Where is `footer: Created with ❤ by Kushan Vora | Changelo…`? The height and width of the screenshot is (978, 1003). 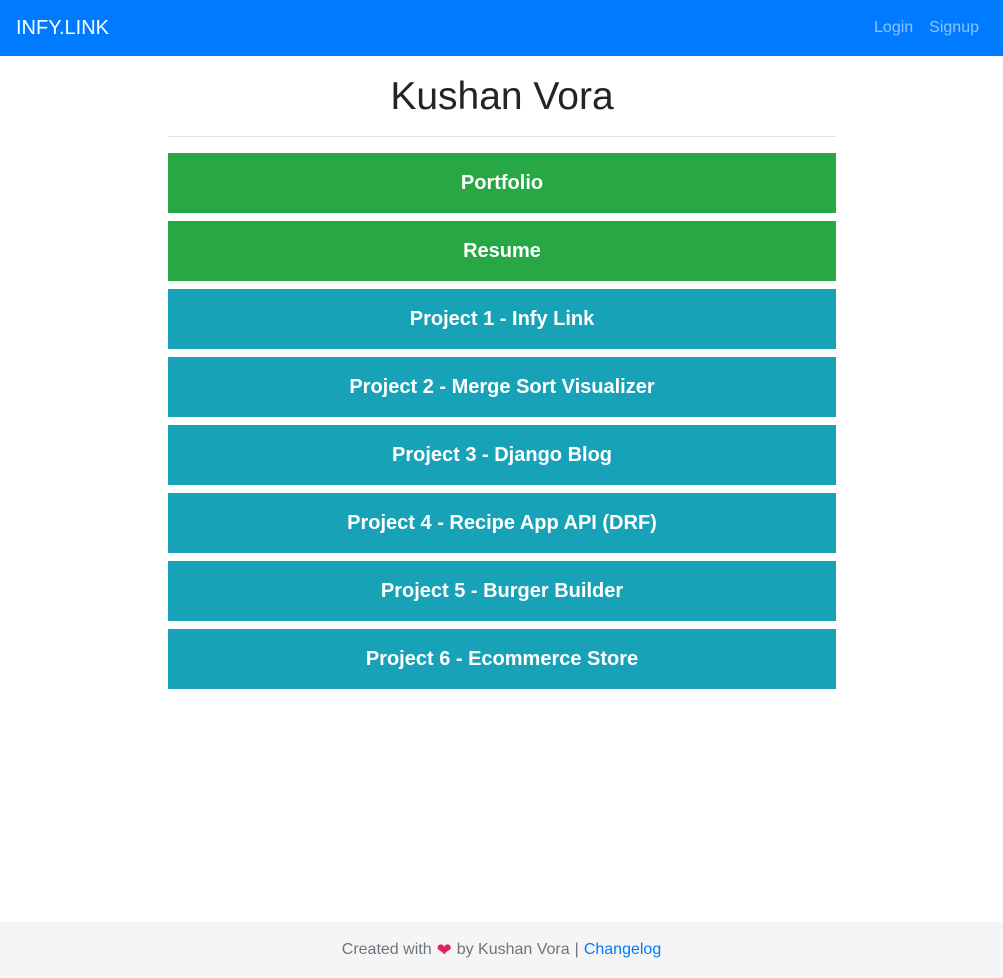
footer: Created with ❤ by Kushan Vora | Changelo… is located at coordinates (501, 950).